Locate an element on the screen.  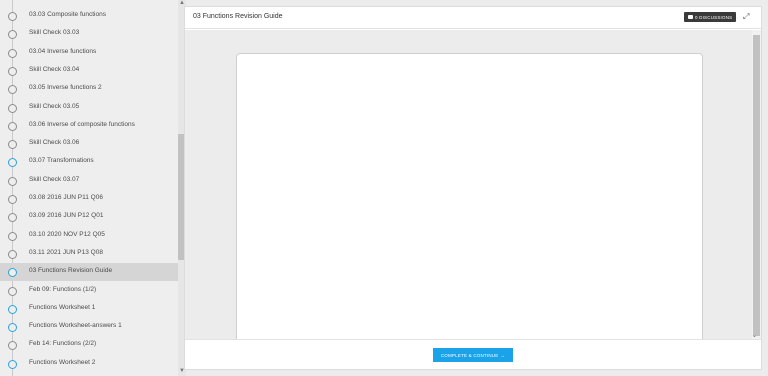
lesson-label: Feb 14: Functions (2/2) is located at coordinates (63, 344).